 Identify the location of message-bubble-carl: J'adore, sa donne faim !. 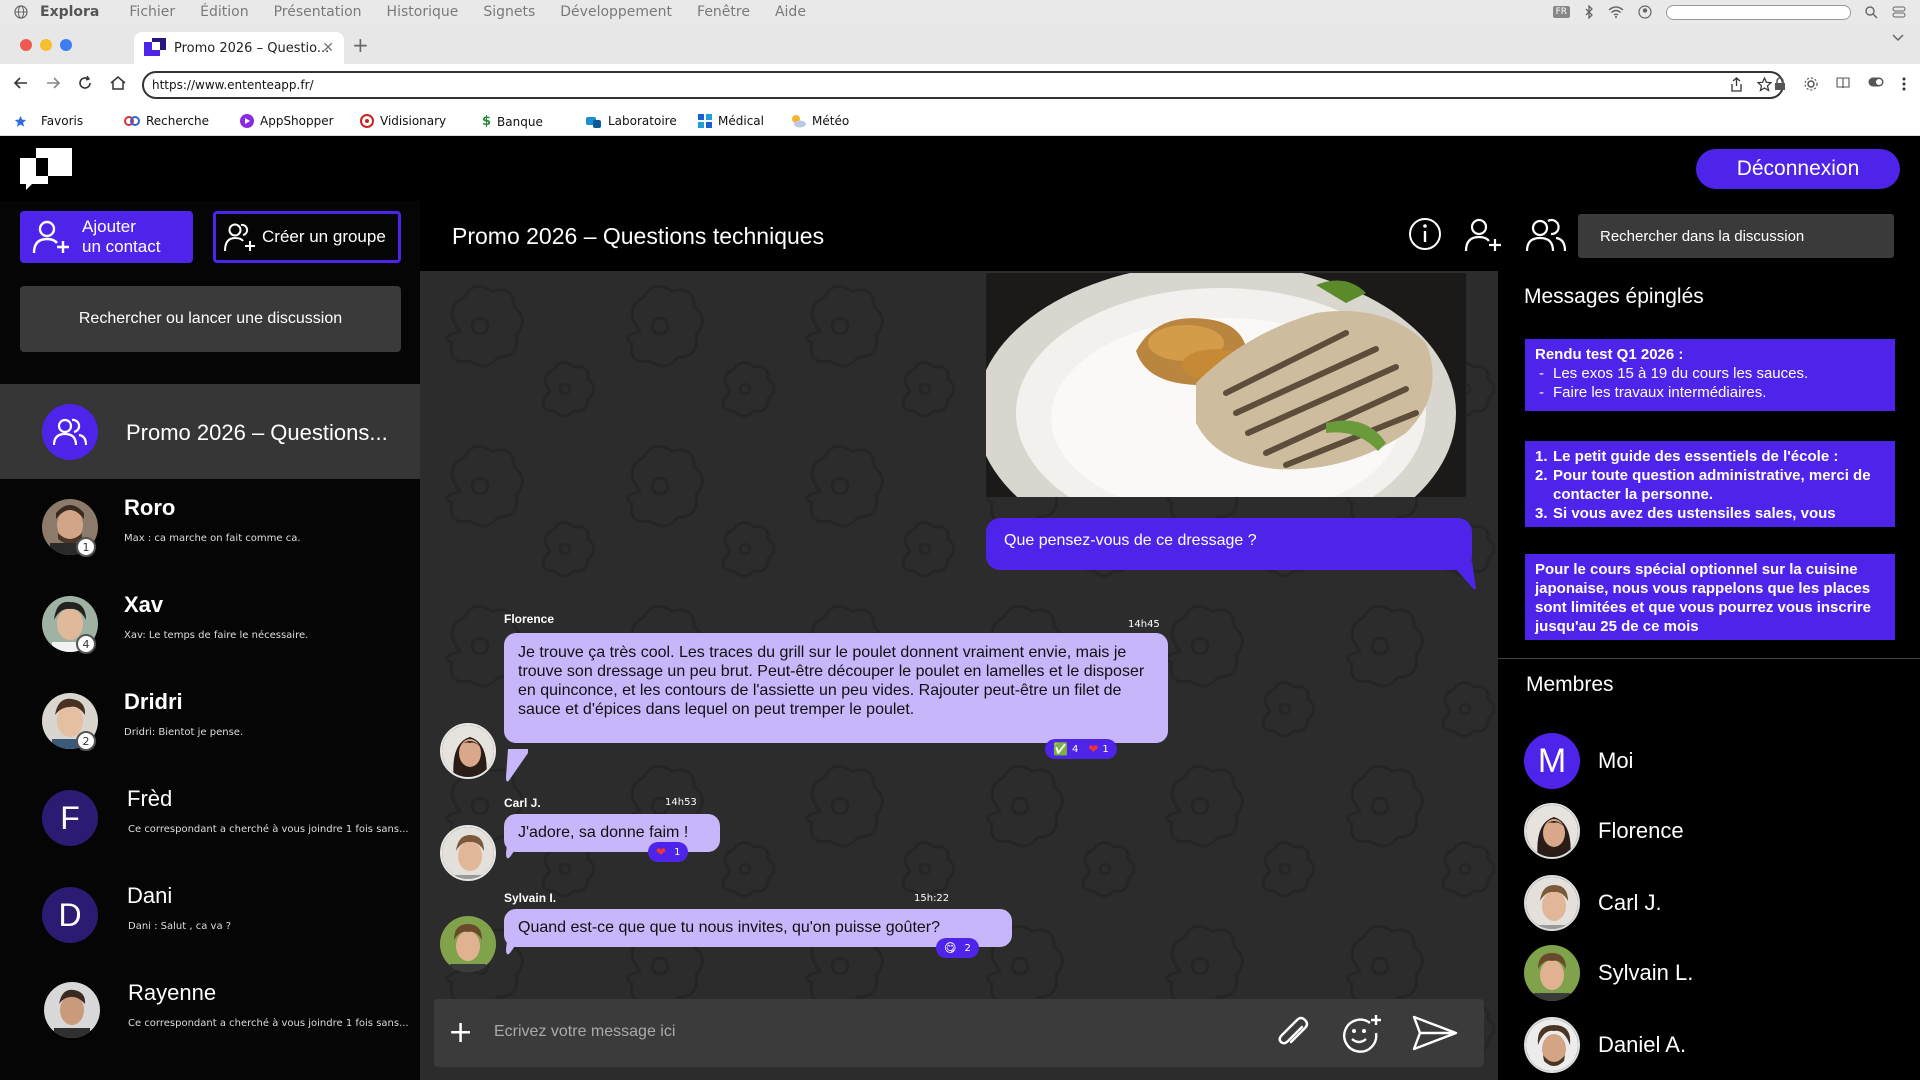
(612, 833).